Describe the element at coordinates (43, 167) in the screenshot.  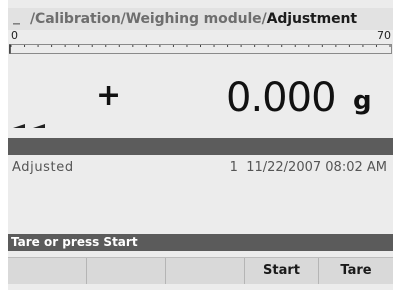
I see `adjusted-label: Adjusted` at that location.